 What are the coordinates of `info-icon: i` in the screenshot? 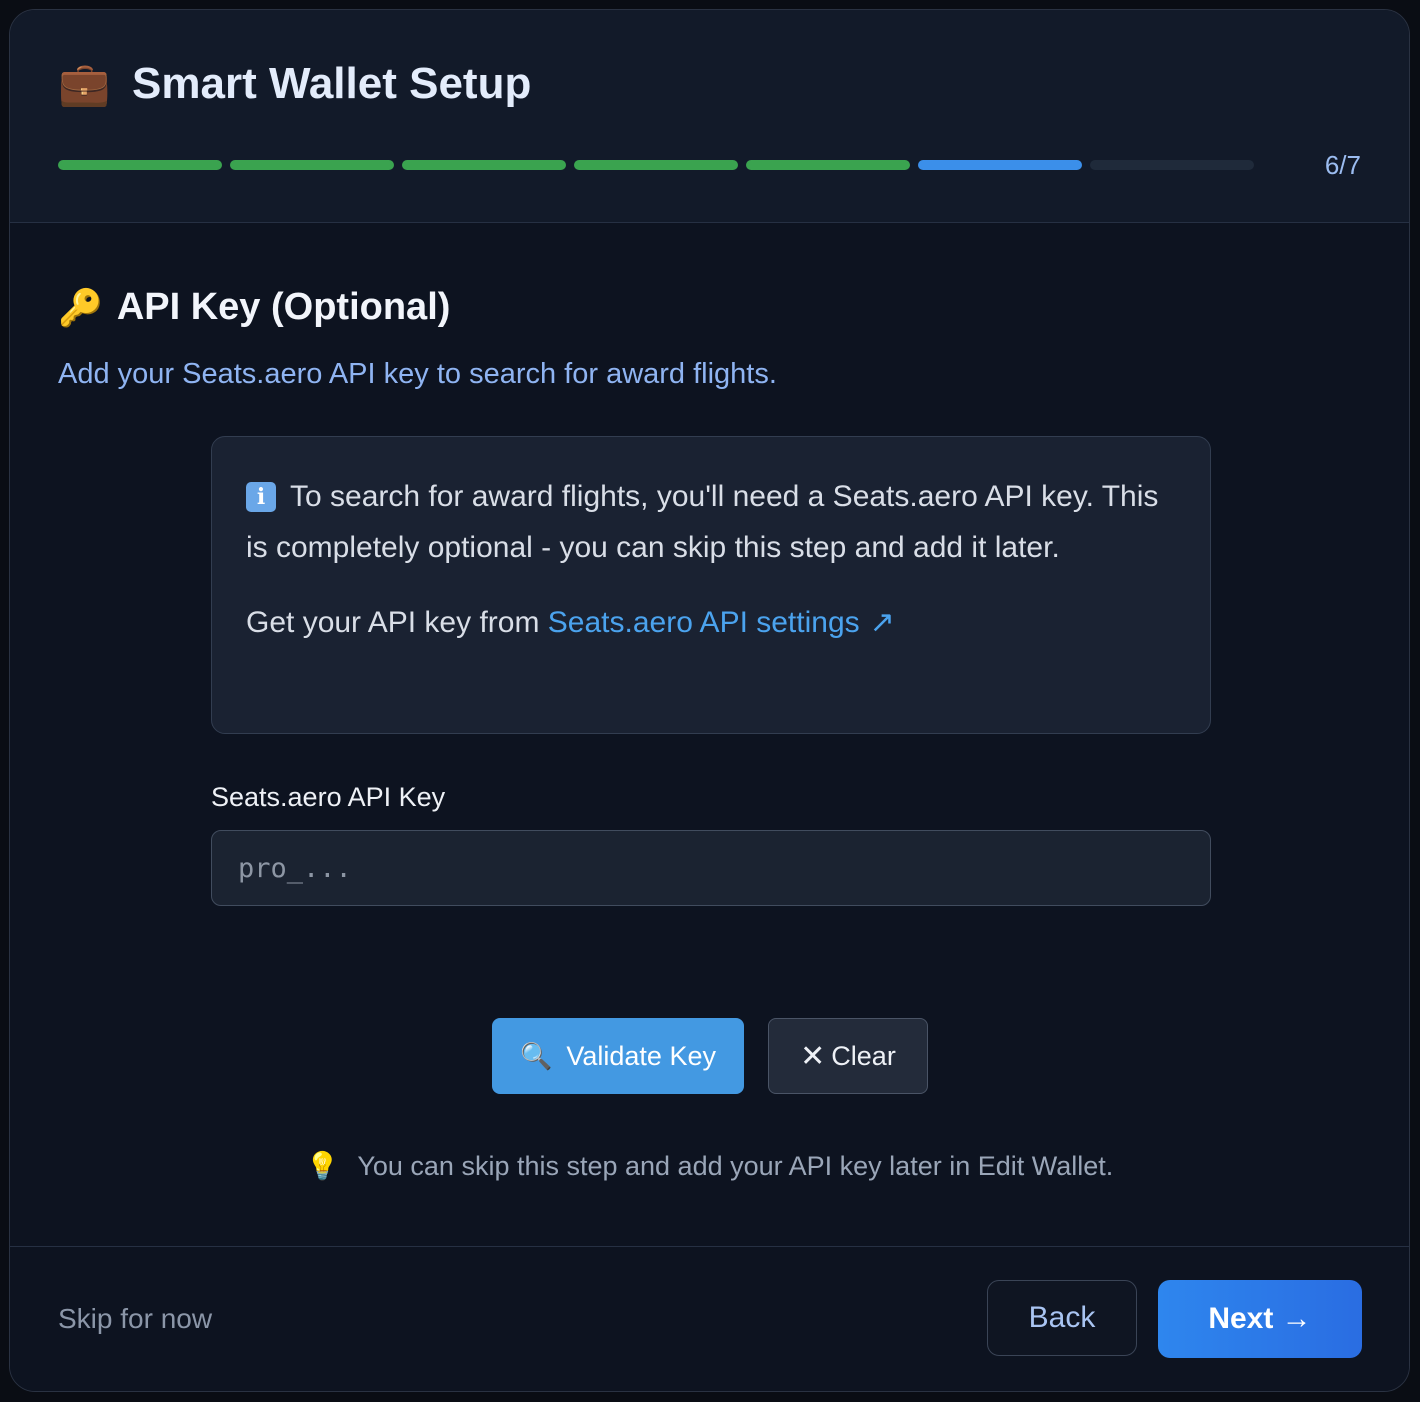 It's located at (261, 497).